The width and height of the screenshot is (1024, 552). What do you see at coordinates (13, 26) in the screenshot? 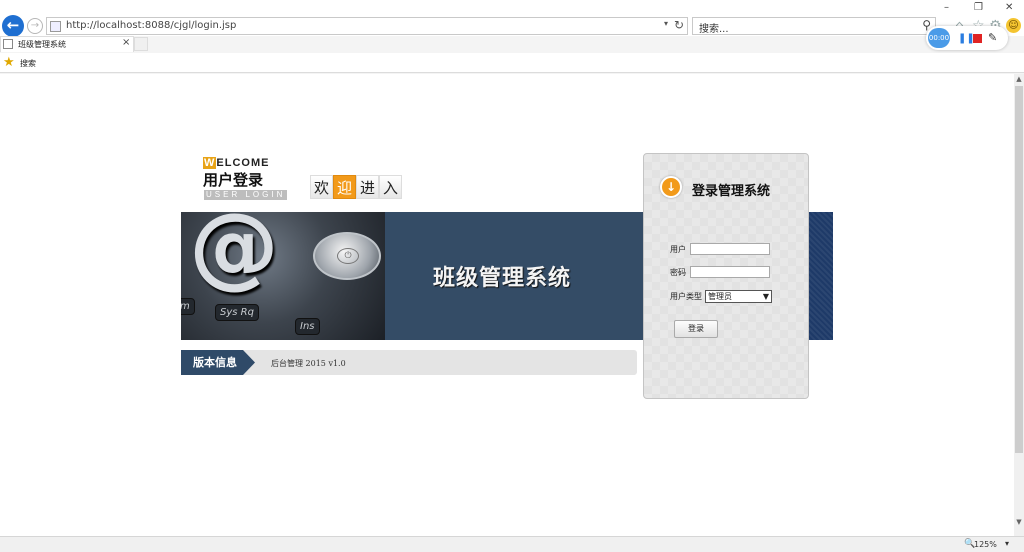
I see `back-arrow-icon: ←` at bounding box center [13, 26].